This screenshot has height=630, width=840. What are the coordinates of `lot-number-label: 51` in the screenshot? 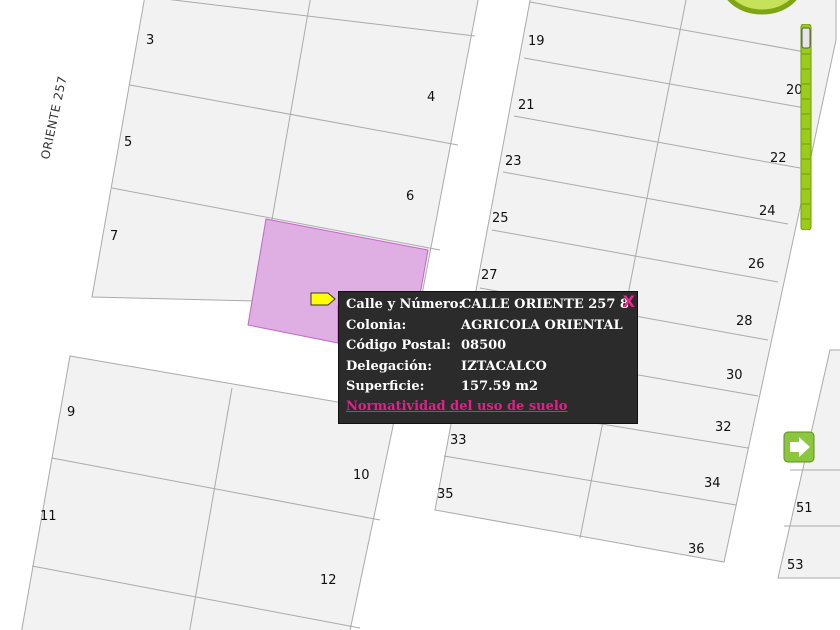 It's located at (804, 508).